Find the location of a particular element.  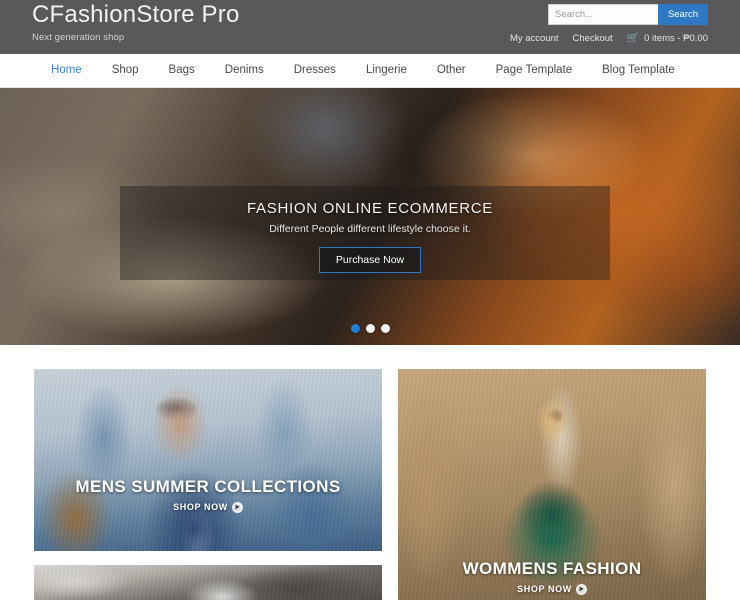

brand-block: CFashionStore Pro Next generation shop is located at coordinates (136, 22).